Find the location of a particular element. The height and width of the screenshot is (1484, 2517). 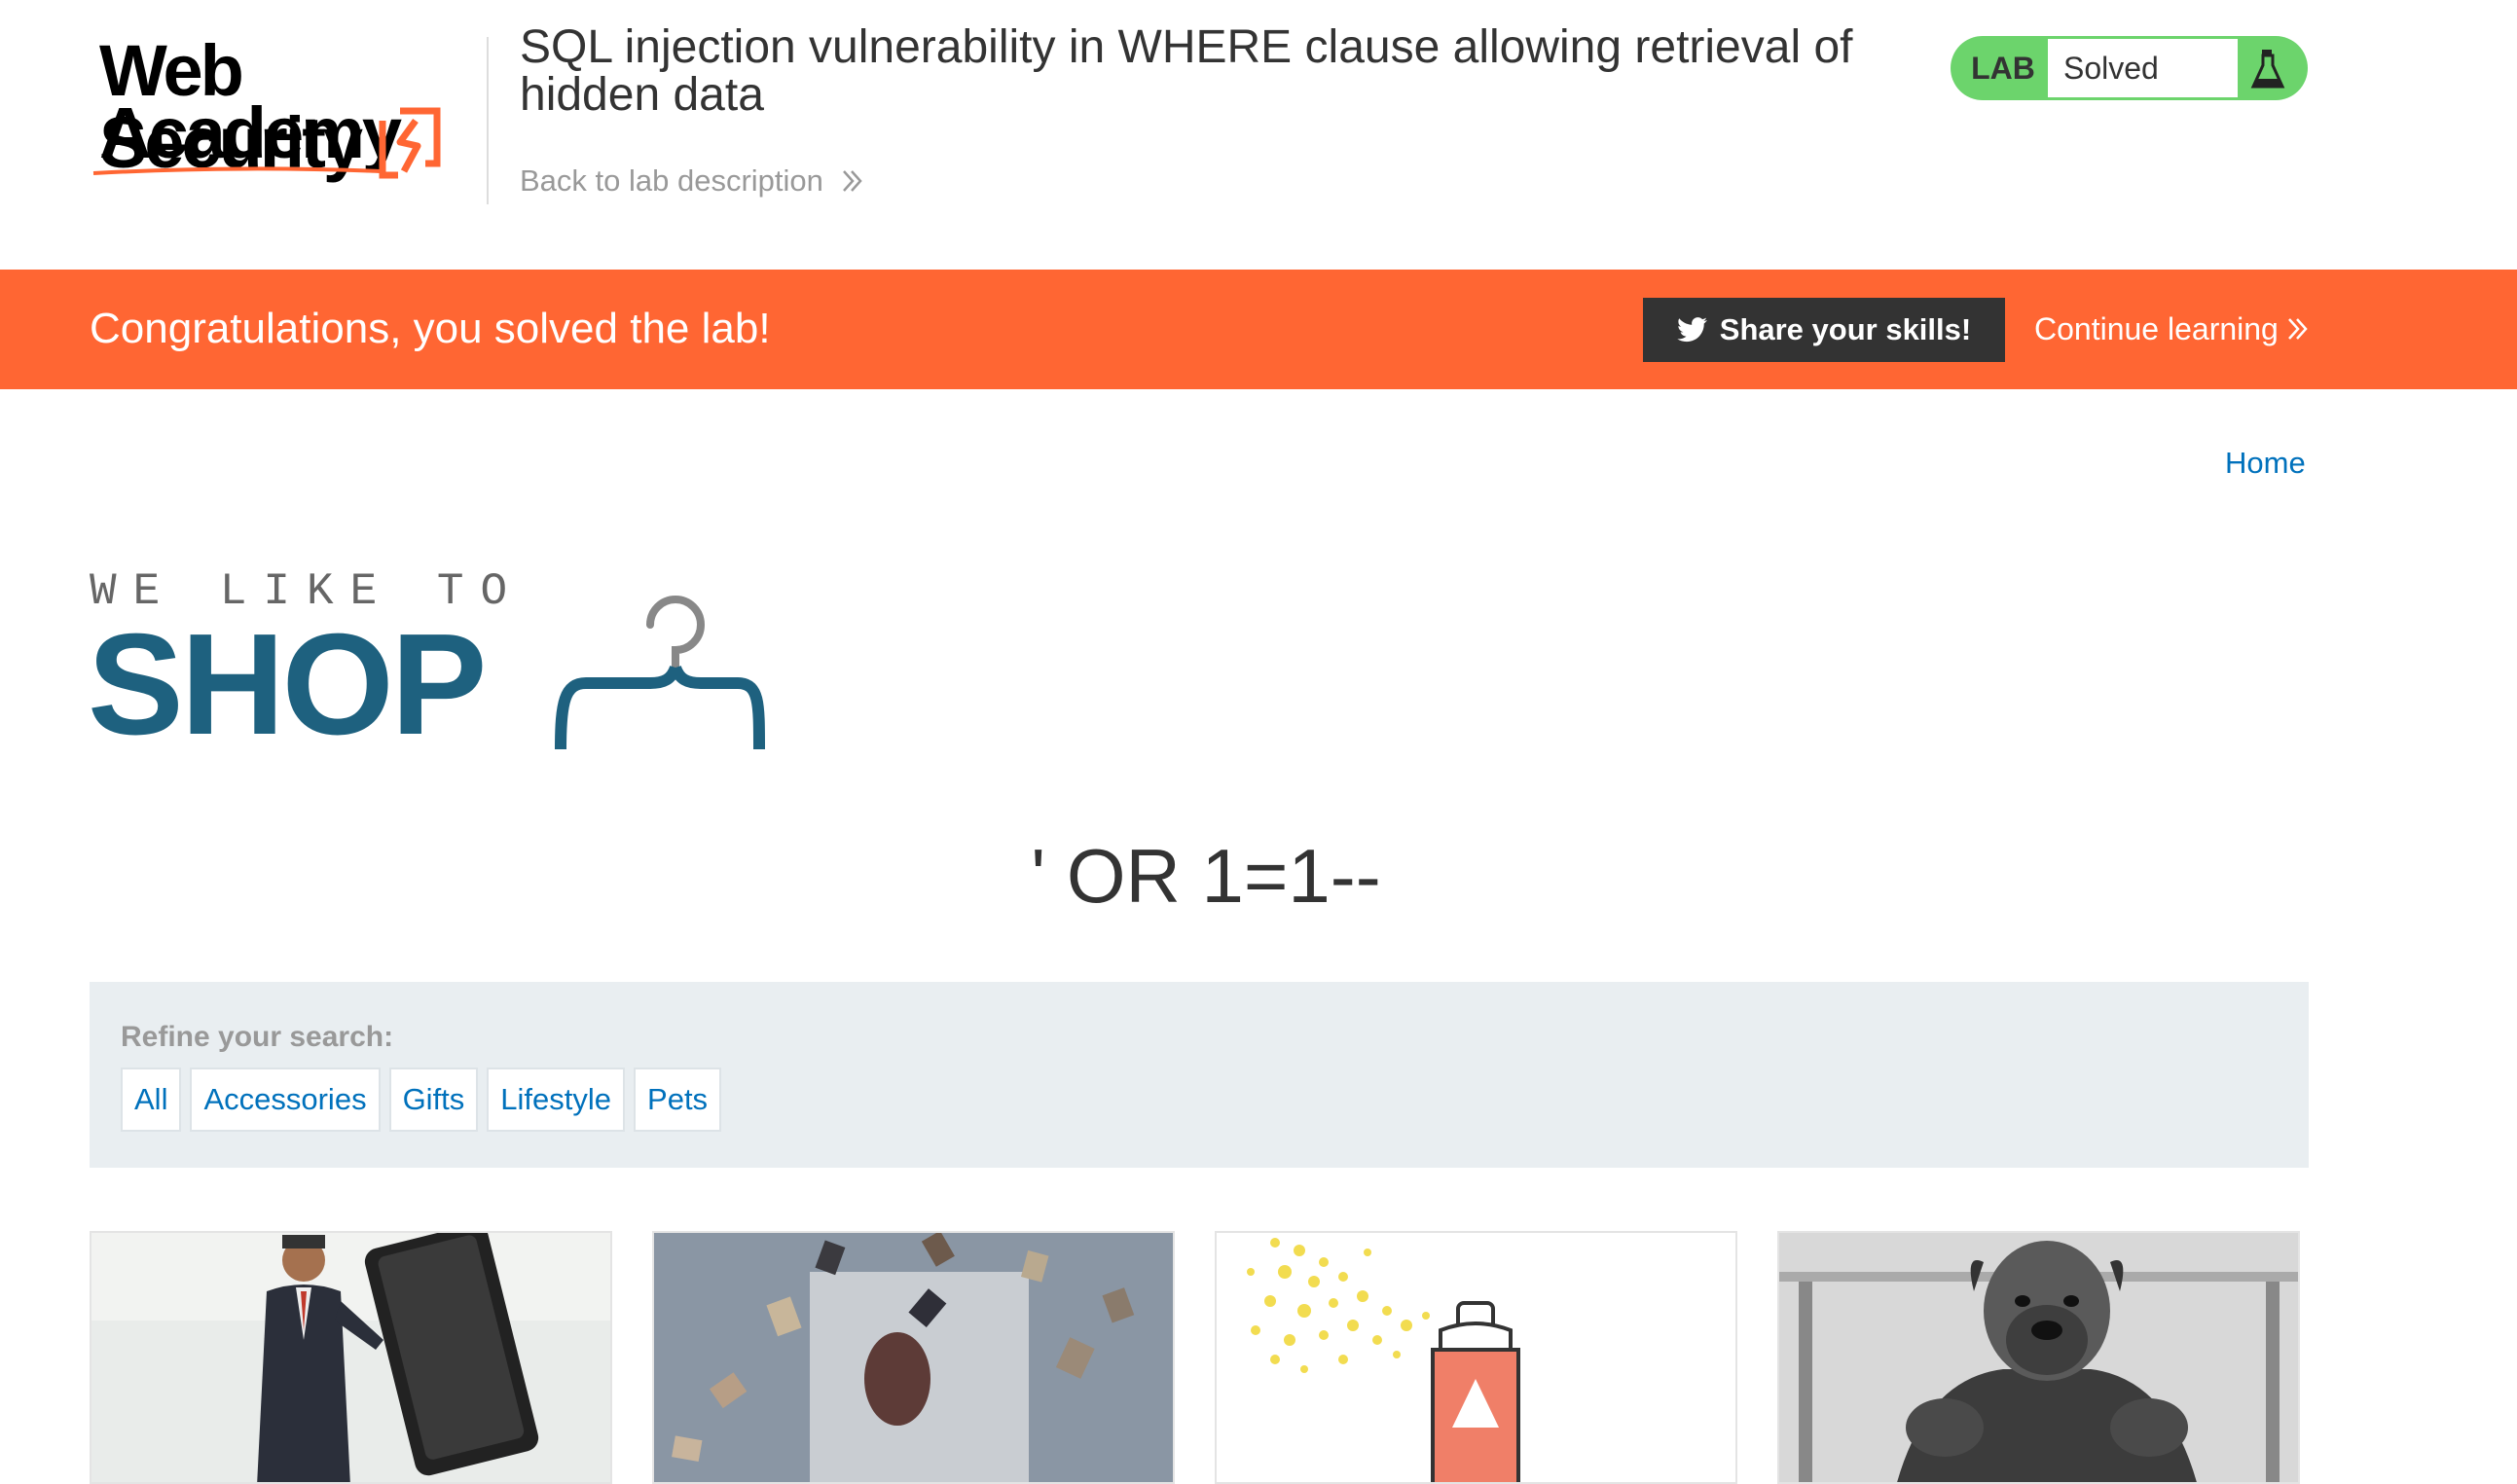

lab-status-badge: LAB Solved is located at coordinates (2130, 68).